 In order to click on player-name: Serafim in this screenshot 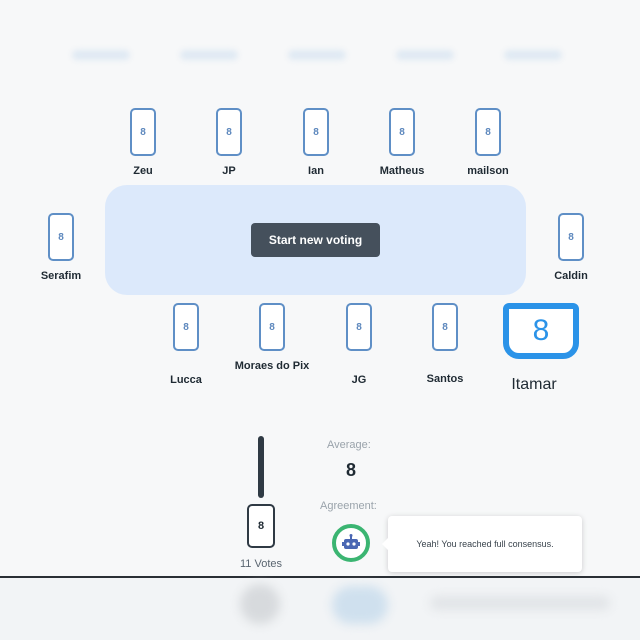, I will do `click(61, 276)`.